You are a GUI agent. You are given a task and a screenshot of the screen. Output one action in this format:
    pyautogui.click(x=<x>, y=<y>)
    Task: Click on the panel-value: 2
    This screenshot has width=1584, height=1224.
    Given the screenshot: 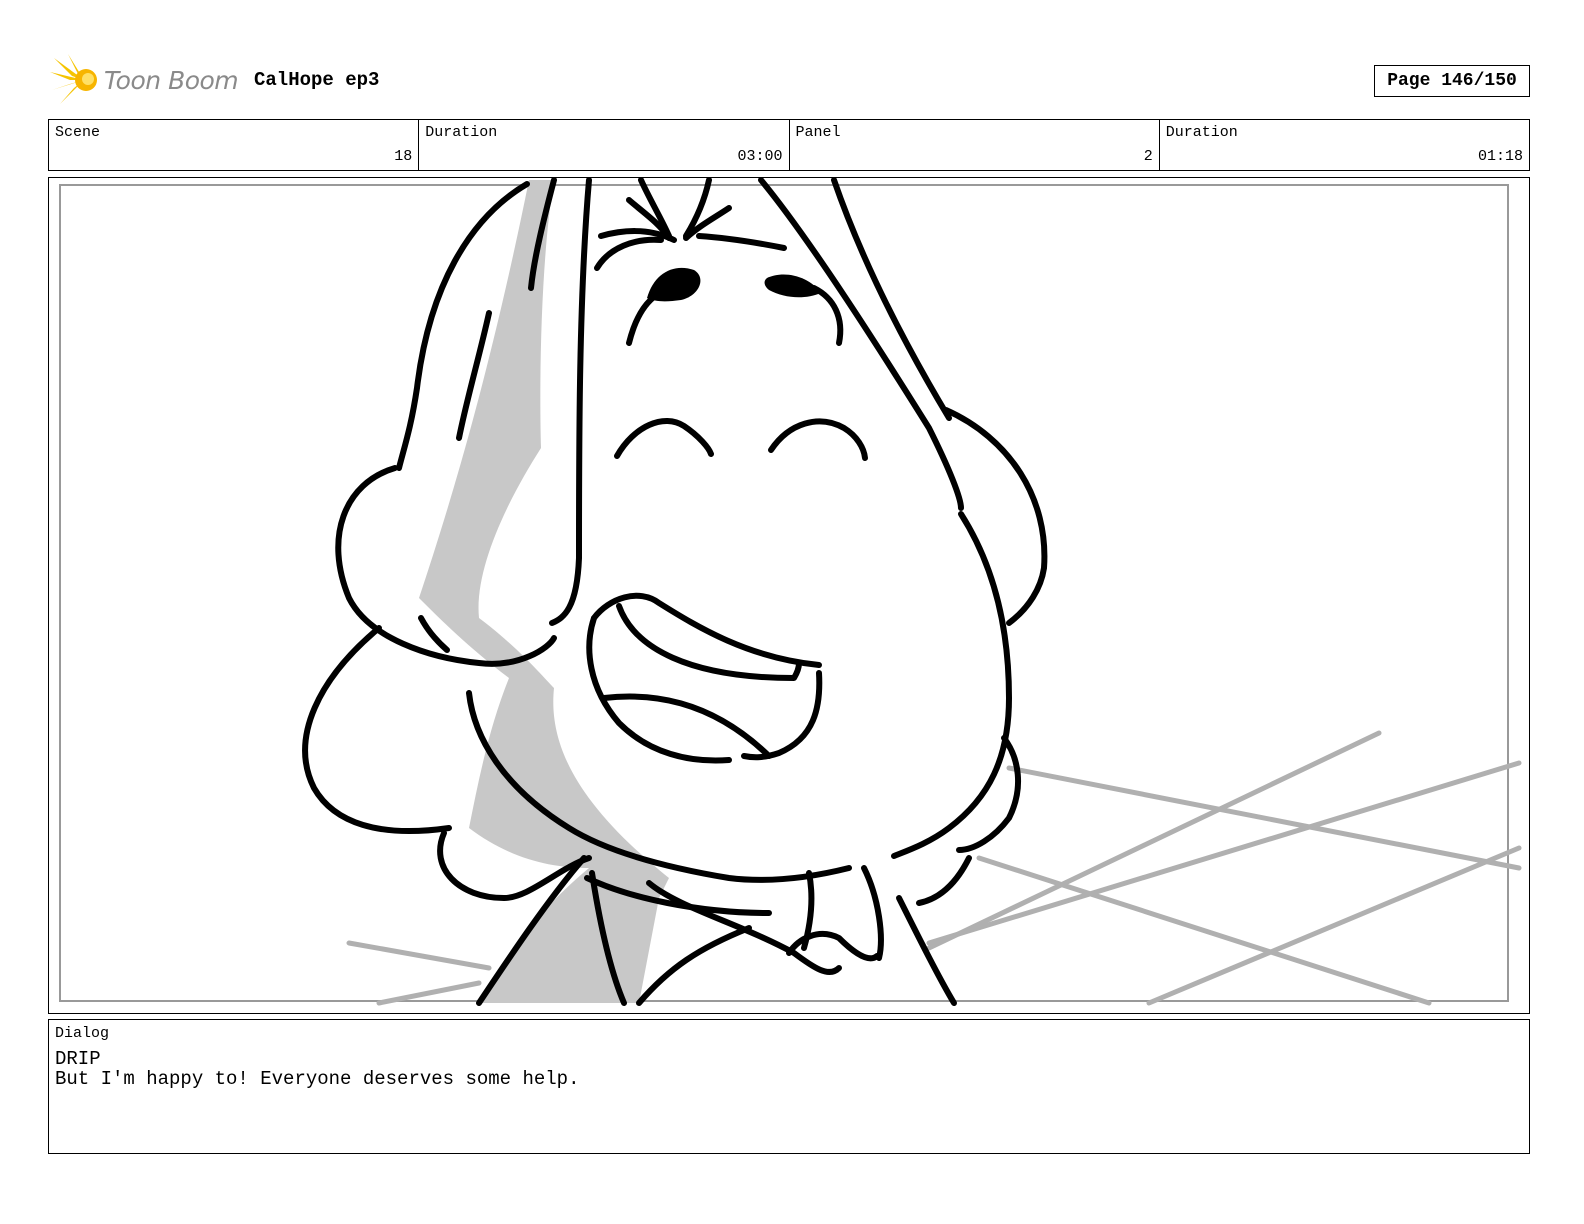 What is the action you would take?
    pyautogui.click(x=1148, y=156)
    